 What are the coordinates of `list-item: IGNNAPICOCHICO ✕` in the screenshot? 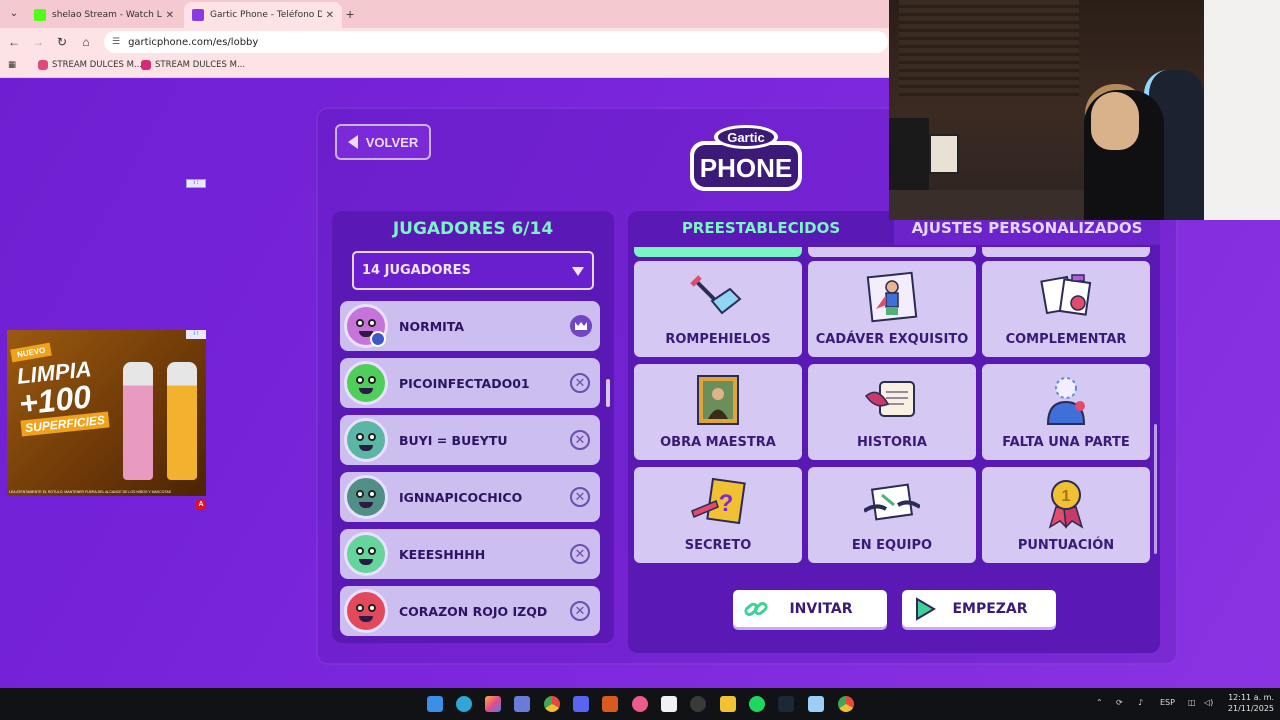 It's located at (470, 497).